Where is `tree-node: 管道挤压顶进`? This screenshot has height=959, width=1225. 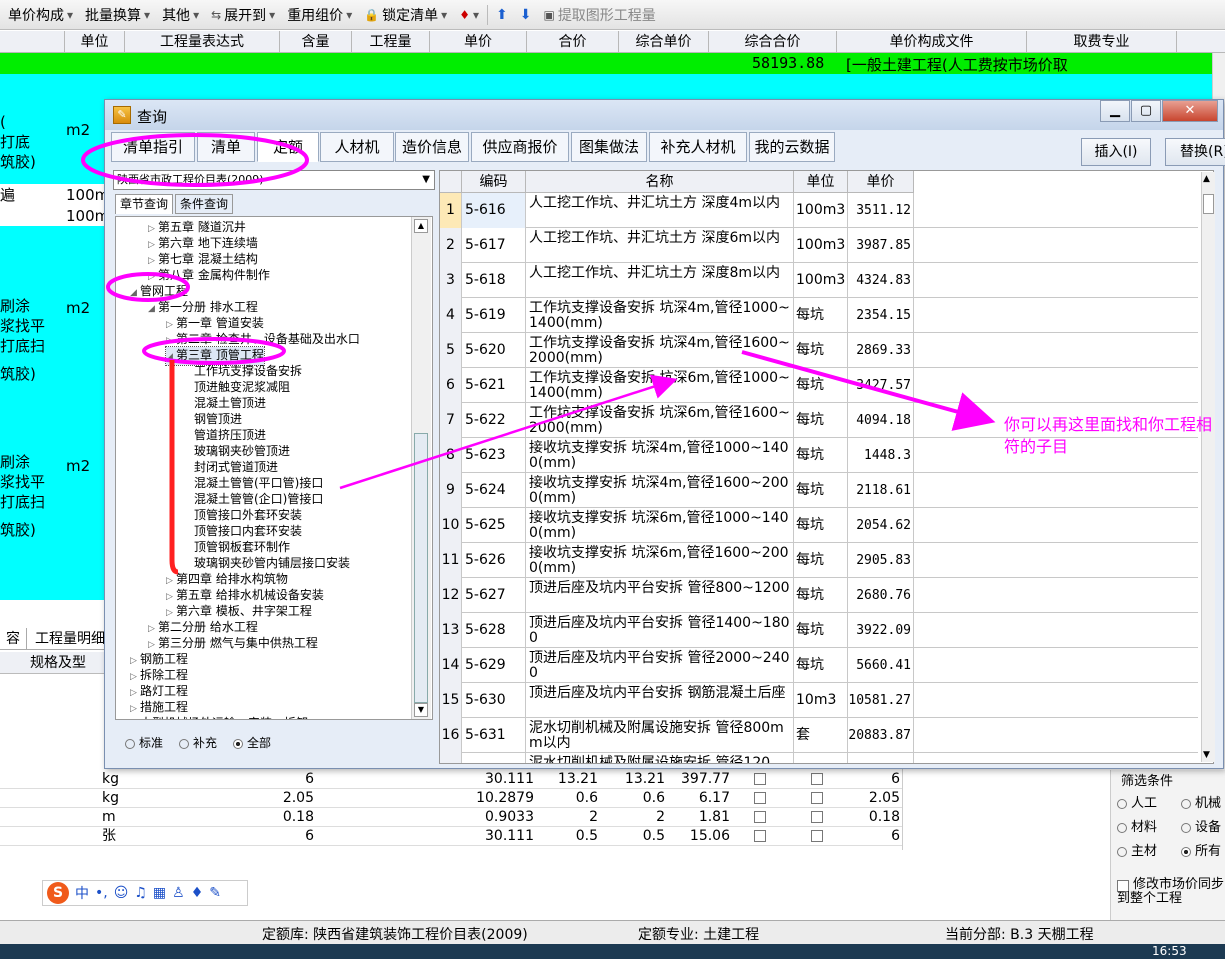 tree-node: 管道挤压顶进 is located at coordinates (225, 435).